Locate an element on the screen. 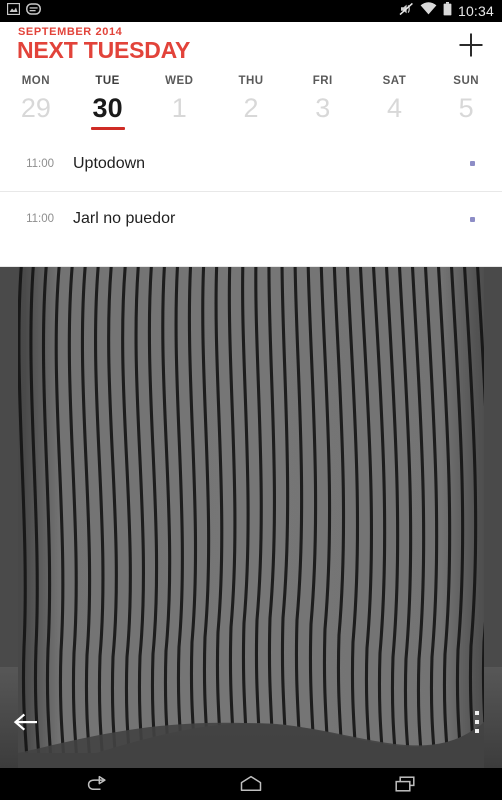 This screenshot has height=800, width=502. day-number: 1 is located at coordinates (179, 108).